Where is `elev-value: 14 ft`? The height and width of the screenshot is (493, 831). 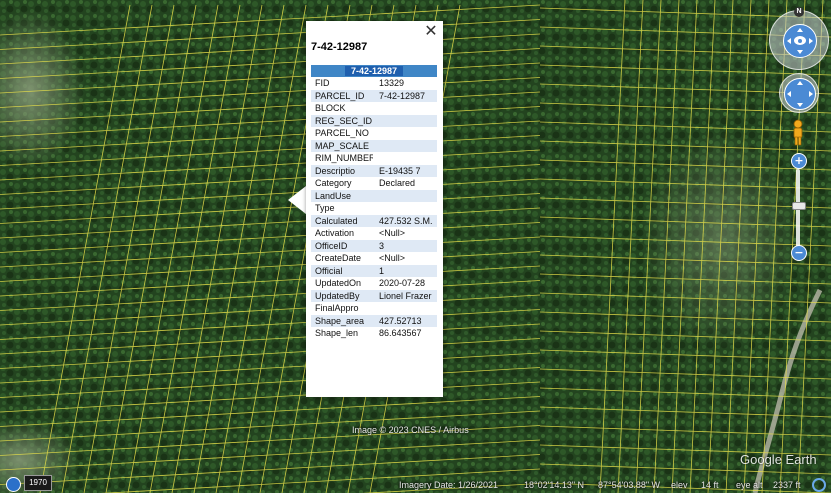
elev-value: 14 ft is located at coordinates (710, 485).